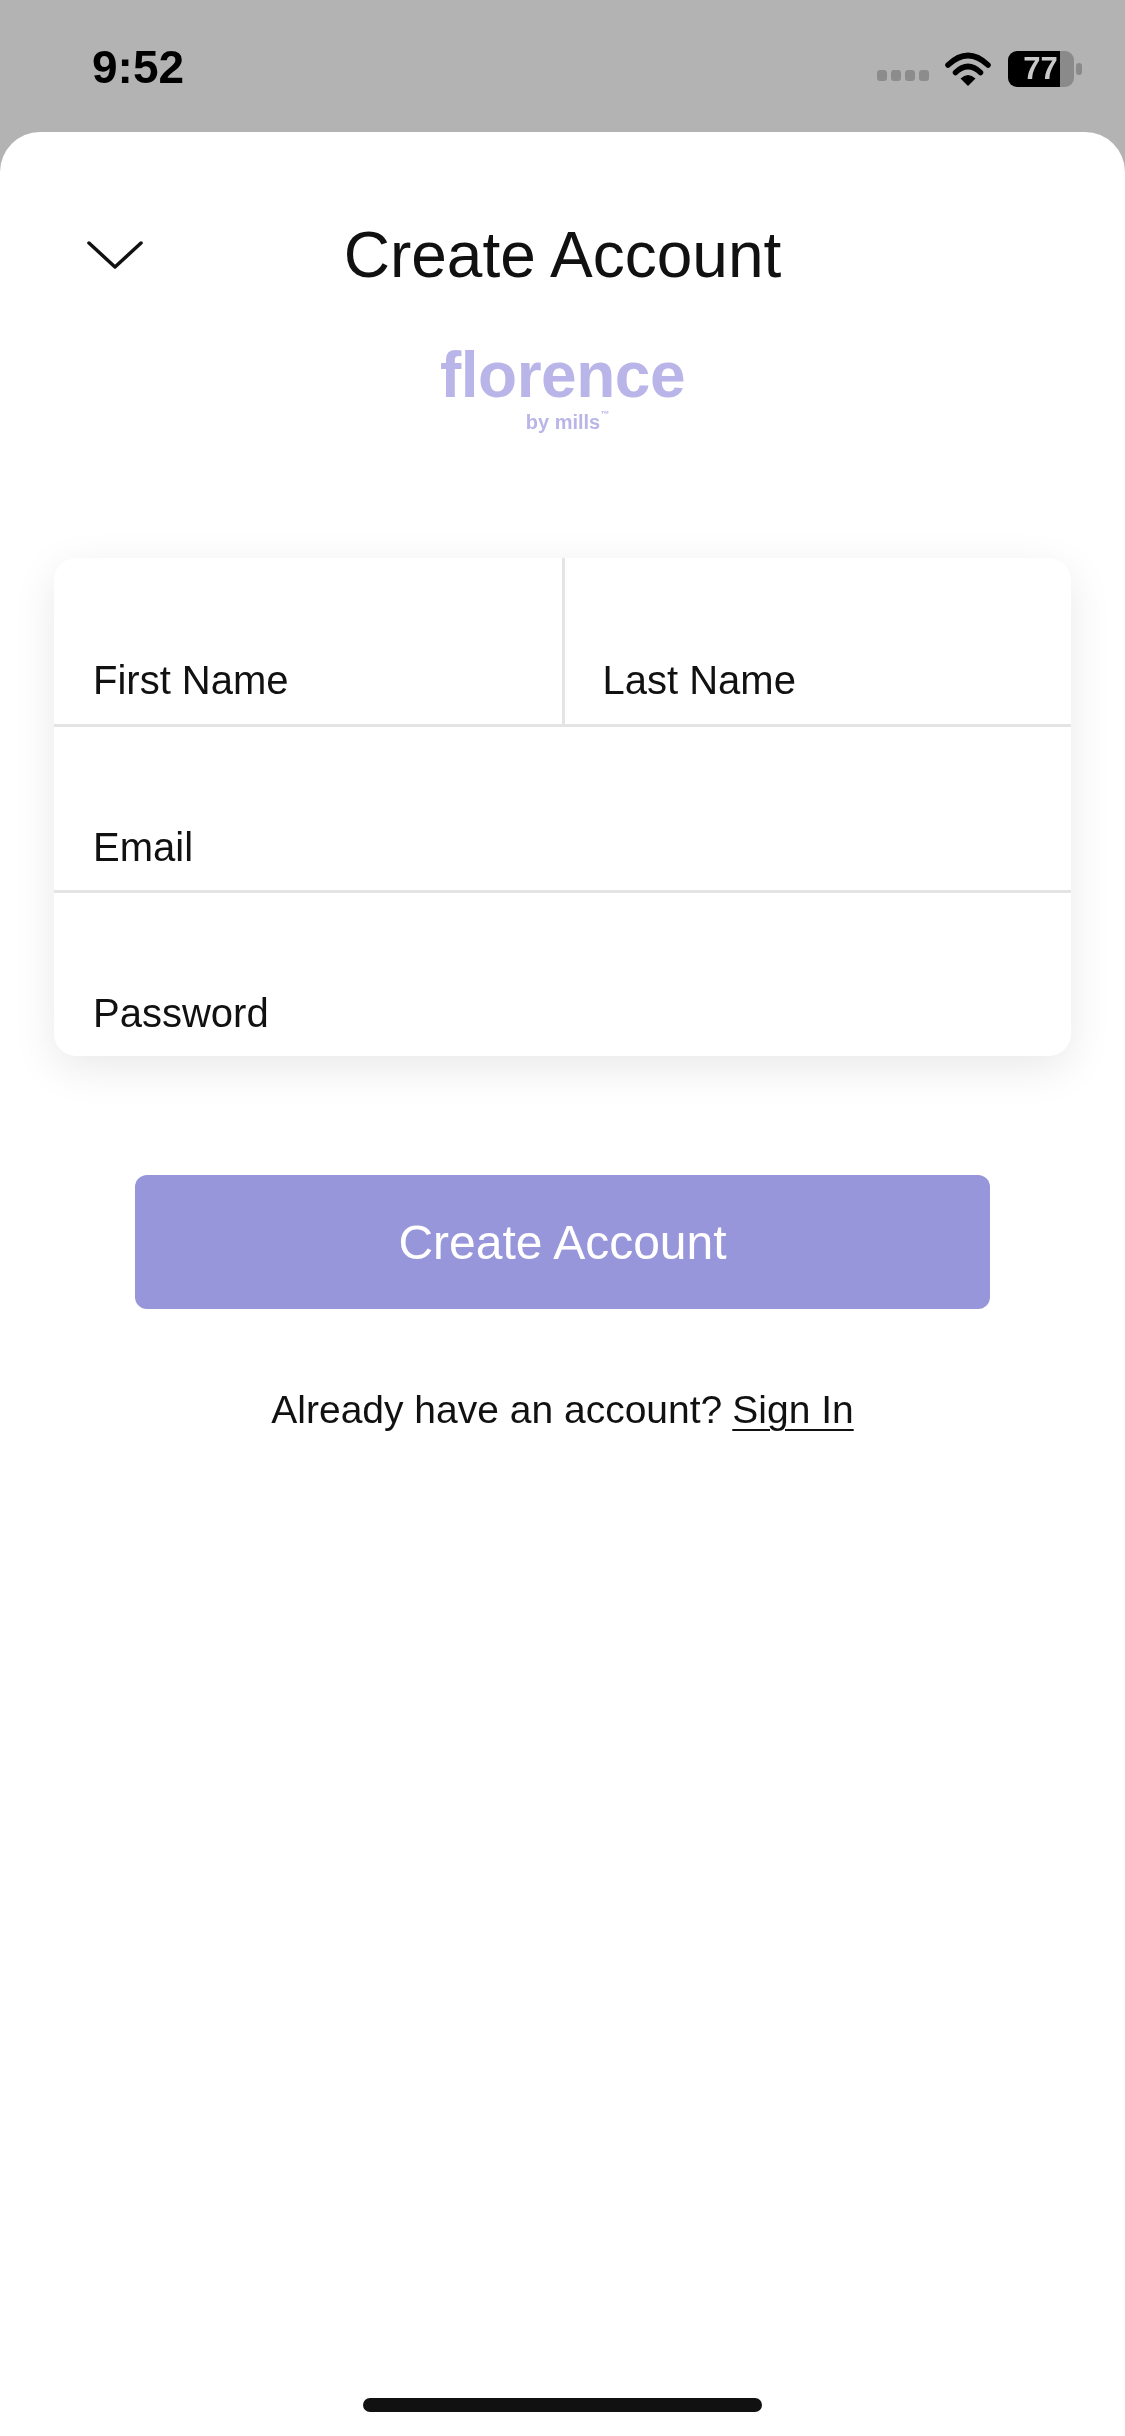 The height and width of the screenshot is (2436, 1125). What do you see at coordinates (903, 75) in the screenshot?
I see `signal-dots-icon` at bounding box center [903, 75].